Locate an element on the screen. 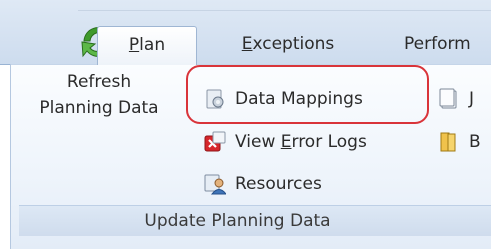 This screenshot has width=491, height=249. tab-plan-label-rest: lan is located at coordinates (152, 45).